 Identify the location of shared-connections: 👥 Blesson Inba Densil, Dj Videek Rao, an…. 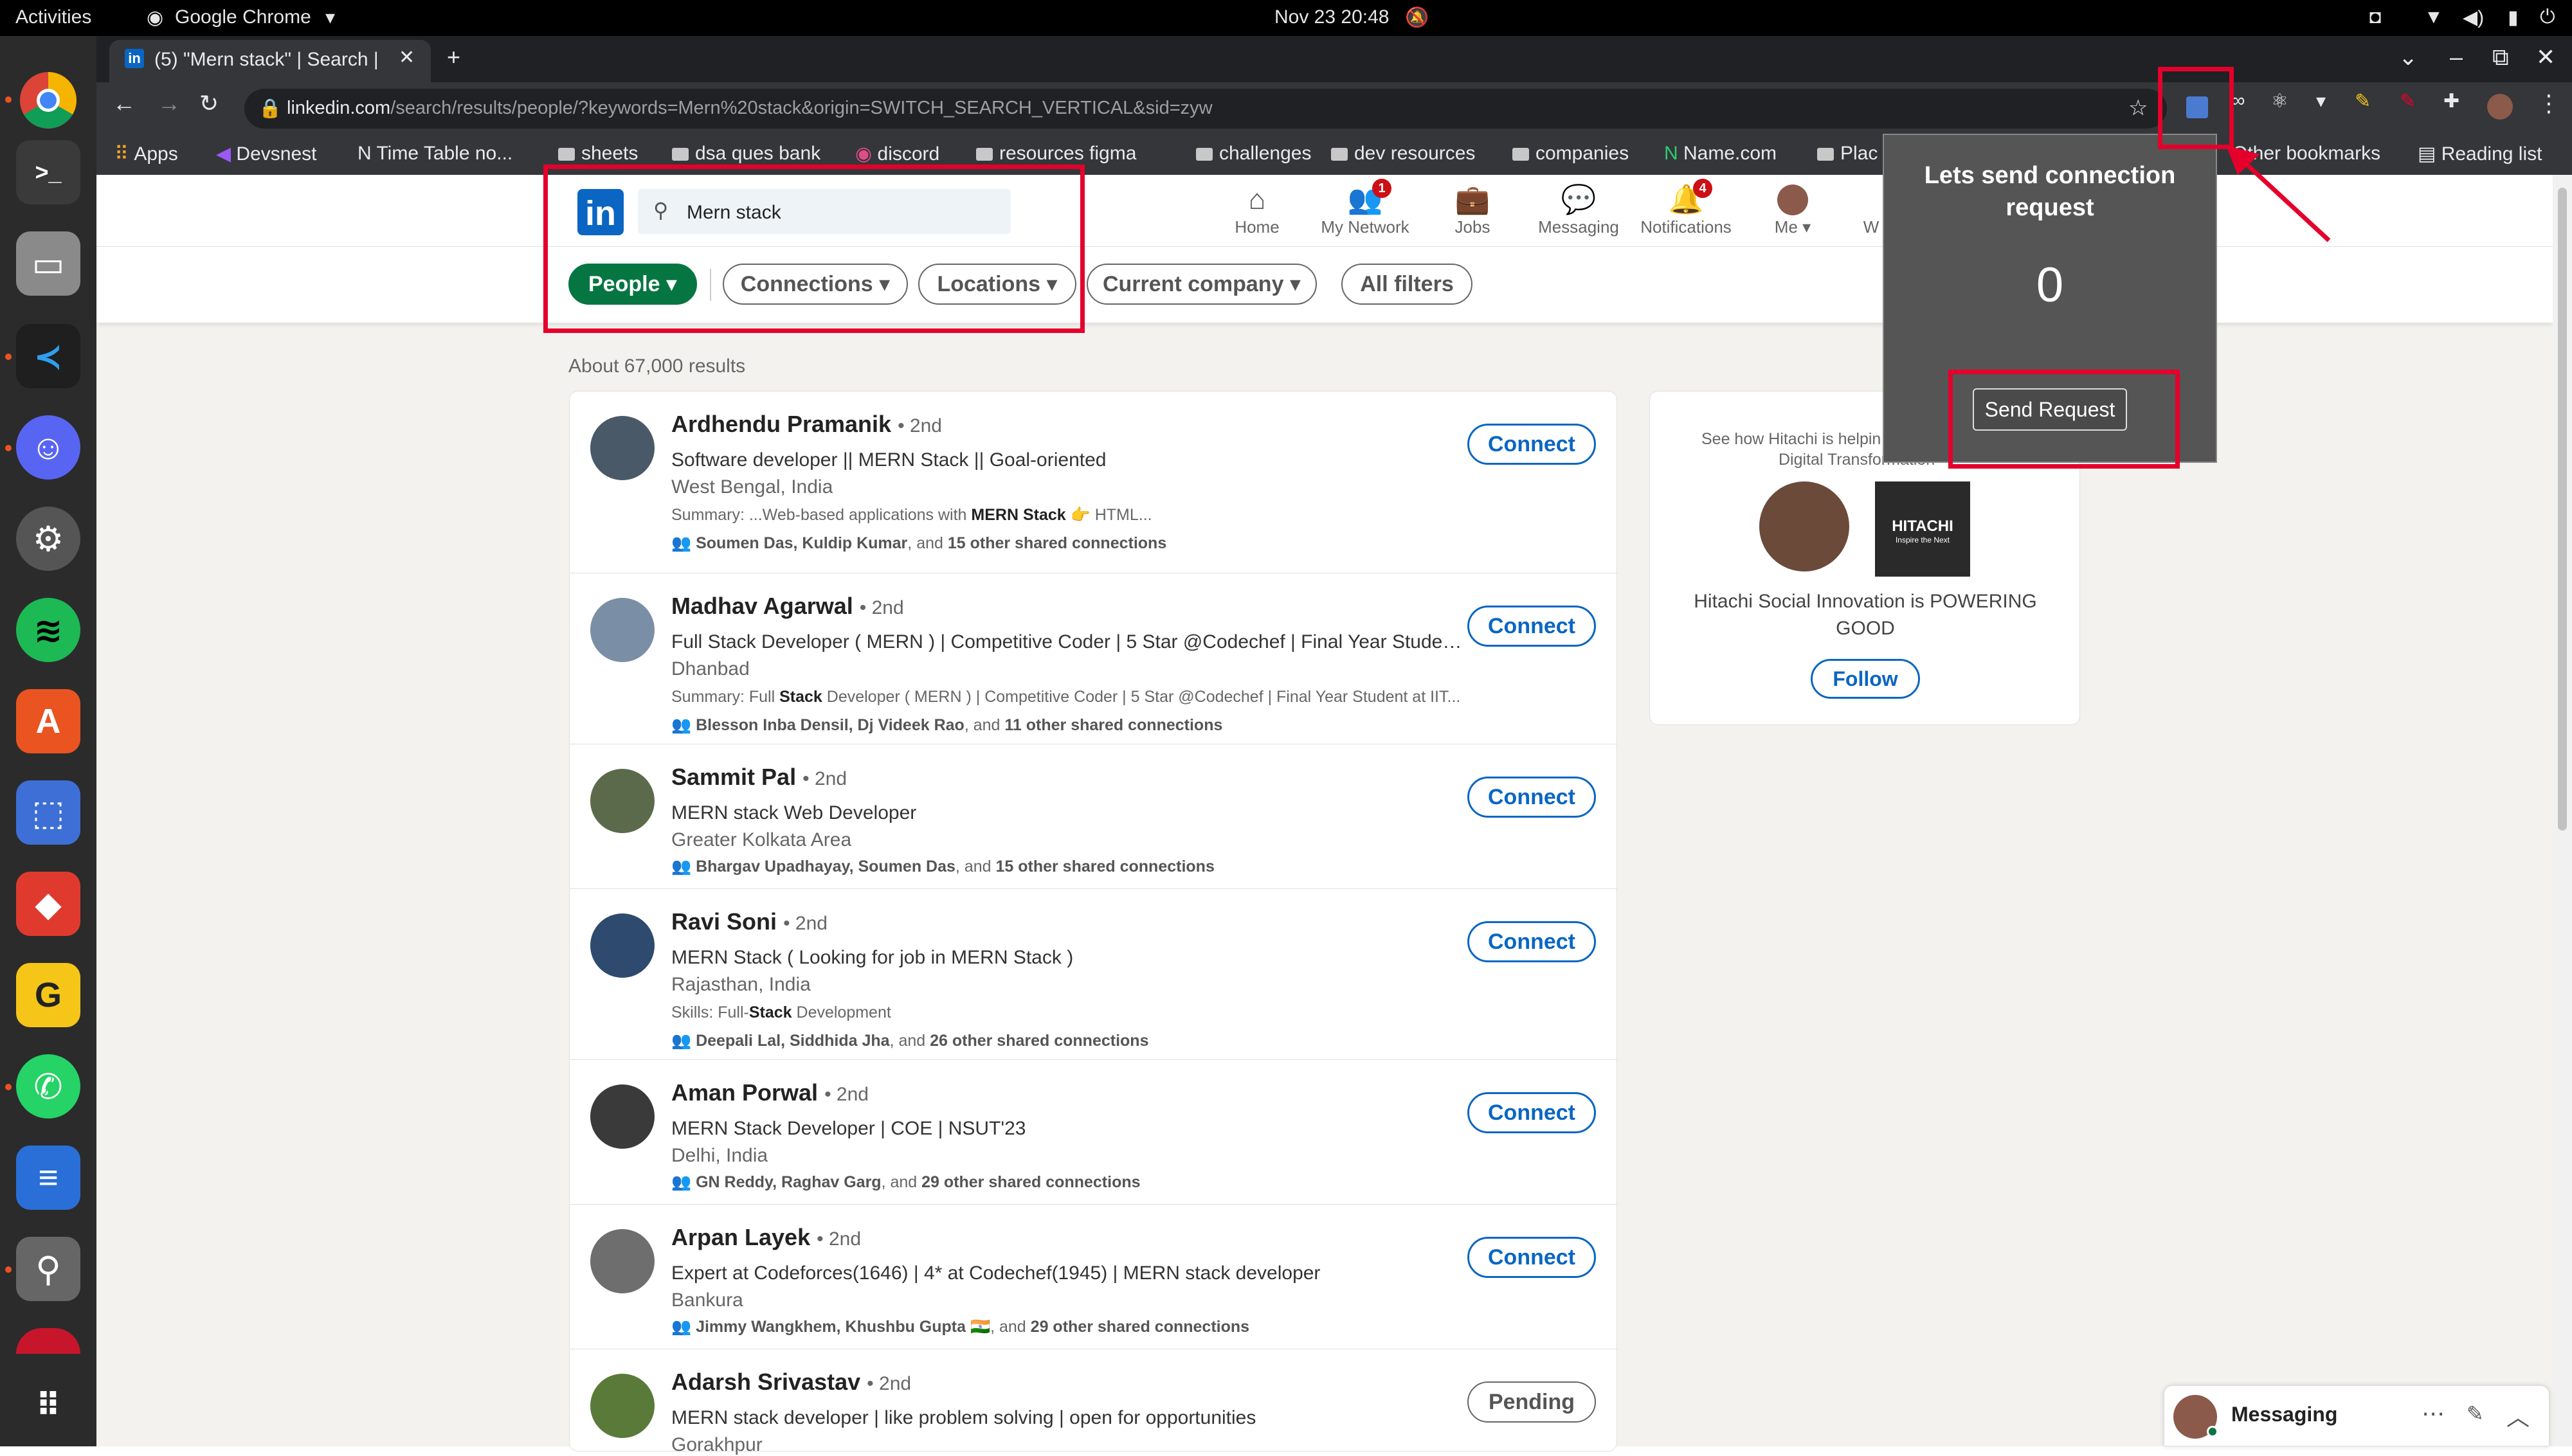
(946, 725).